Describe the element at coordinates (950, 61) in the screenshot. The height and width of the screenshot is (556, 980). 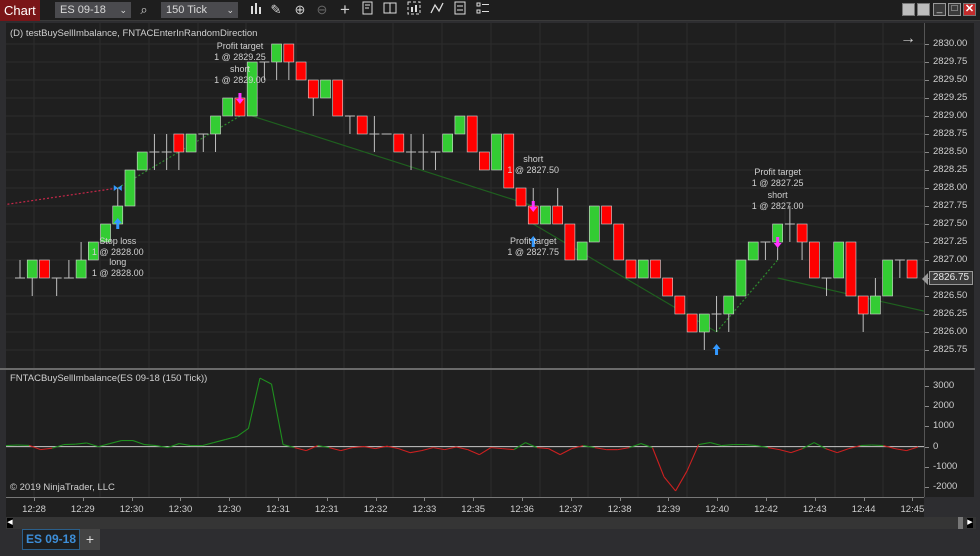
I see `price-axis-label: 2829.75` at that location.